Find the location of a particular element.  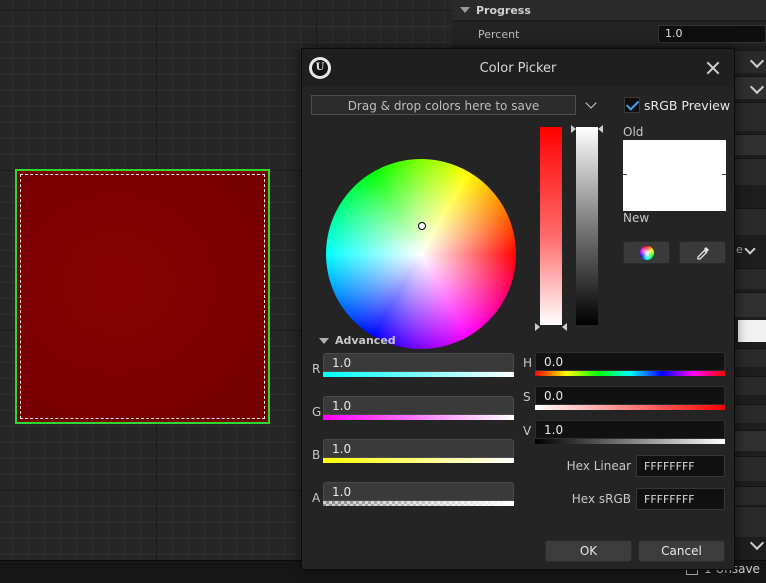

advanced-label: Advanced is located at coordinates (365, 340).